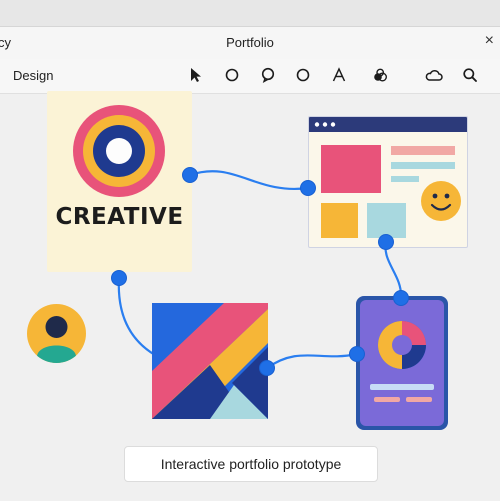  I want to click on abstract-art-card, so click(210, 361).